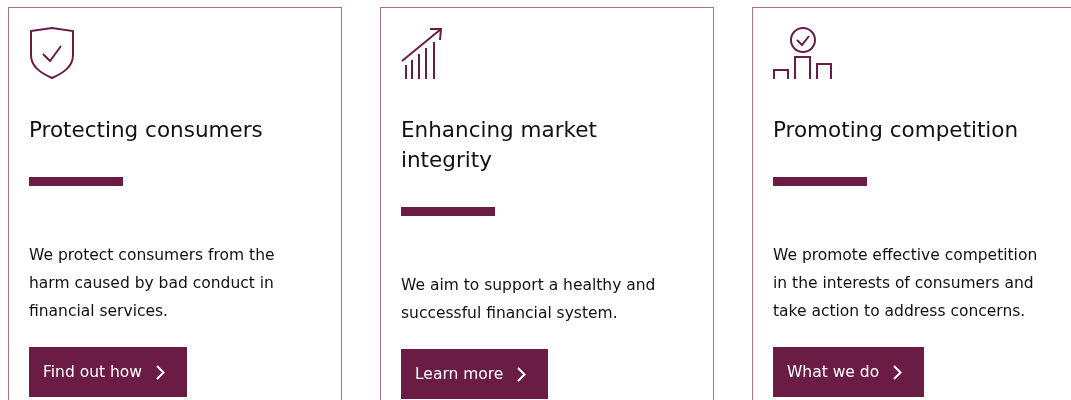  What do you see at coordinates (52, 53) in the screenshot?
I see `shield-check-icon` at bounding box center [52, 53].